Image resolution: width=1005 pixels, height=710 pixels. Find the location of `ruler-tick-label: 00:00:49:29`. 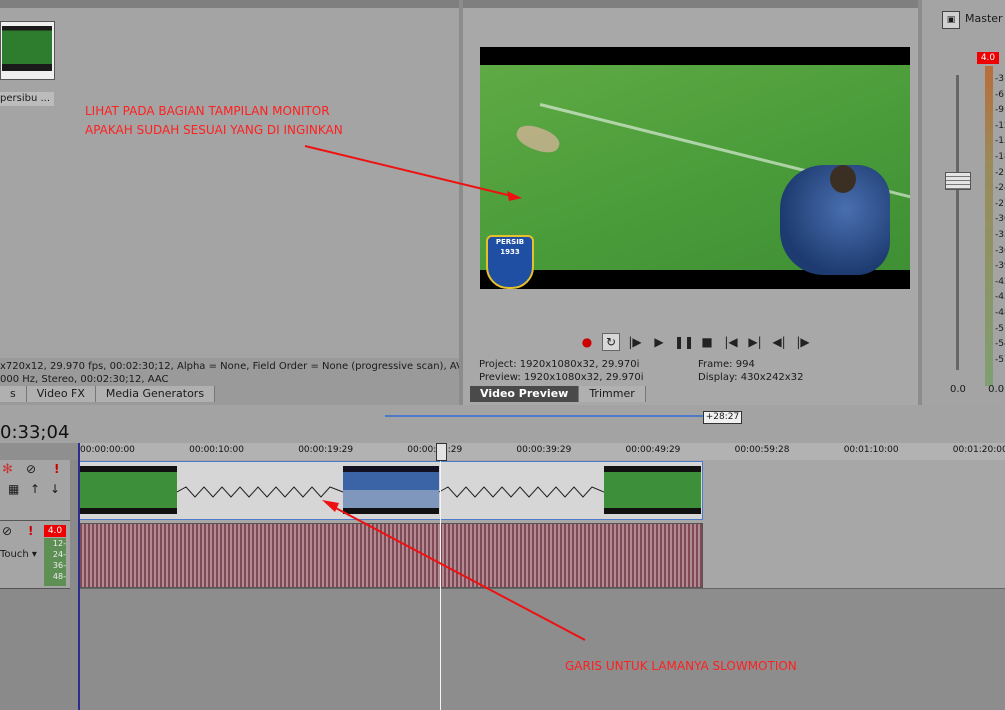

ruler-tick-label: 00:00:49:29 is located at coordinates (653, 450).